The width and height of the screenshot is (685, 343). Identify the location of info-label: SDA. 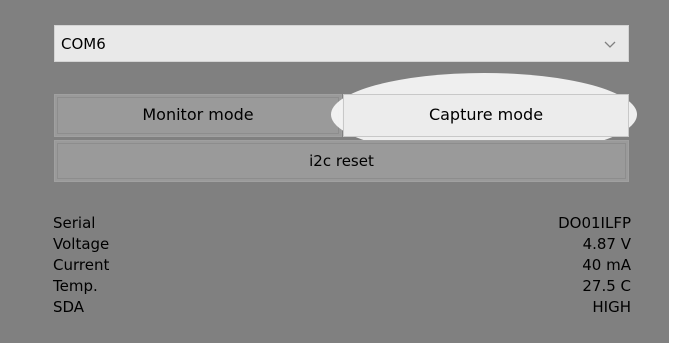
(69, 307).